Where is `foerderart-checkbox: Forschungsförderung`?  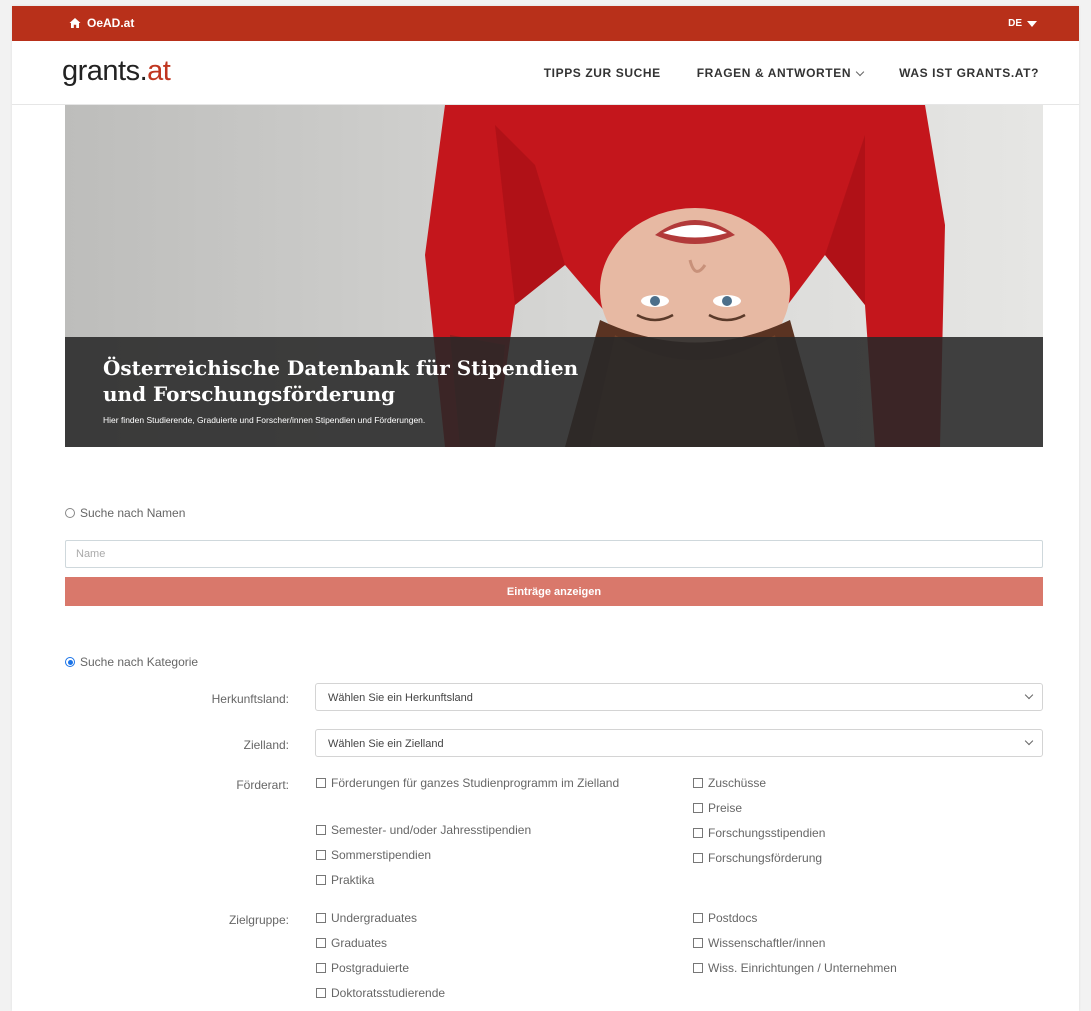 foerderart-checkbox: Forschungsförderung is located at coordinates (757, 858).